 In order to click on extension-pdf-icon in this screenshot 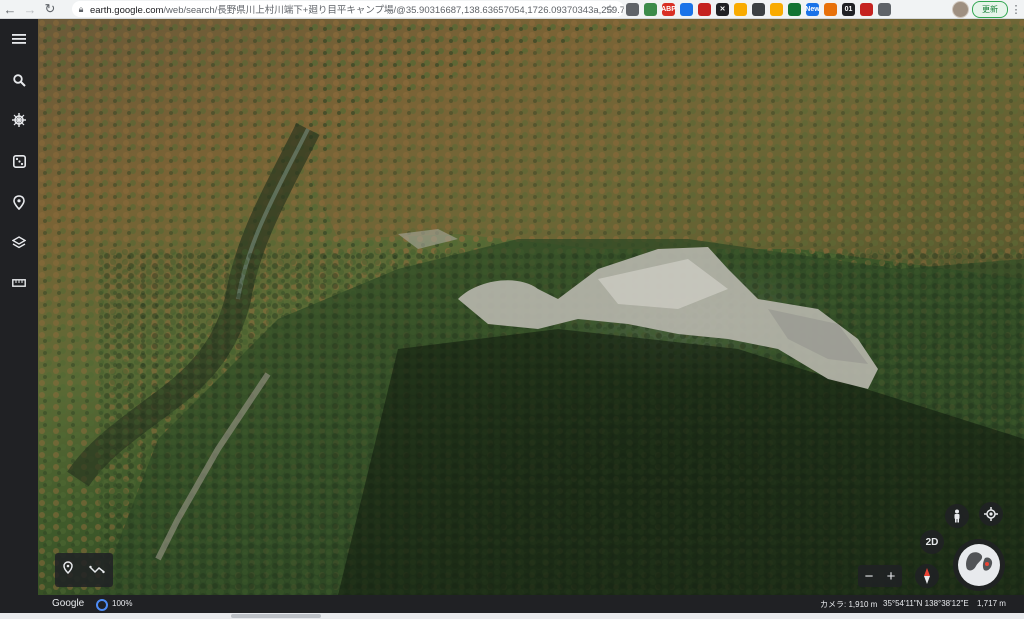, I will do `click(866, 9)`.